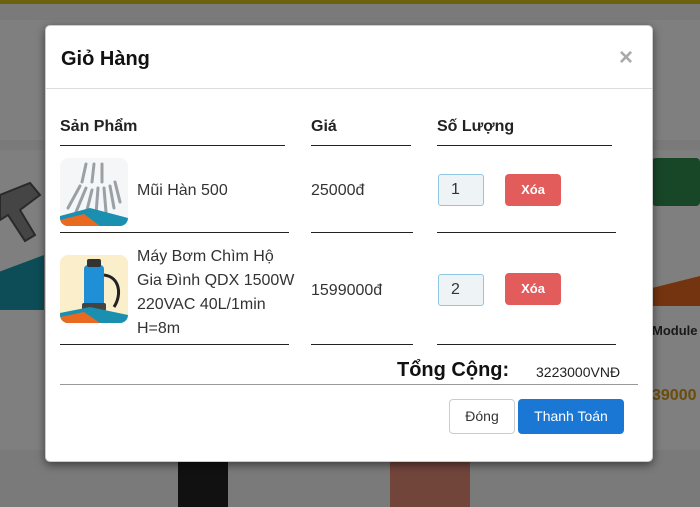  What do you see at coordinates (626, 58) in the screenshot?
I see `close-icon: ×` at bounding box center [626, 58].